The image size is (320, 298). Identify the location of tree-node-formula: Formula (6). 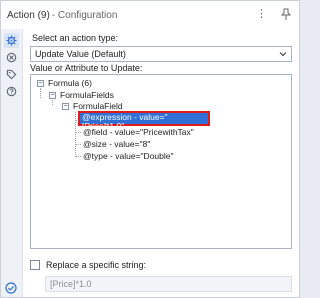
(70, 83).